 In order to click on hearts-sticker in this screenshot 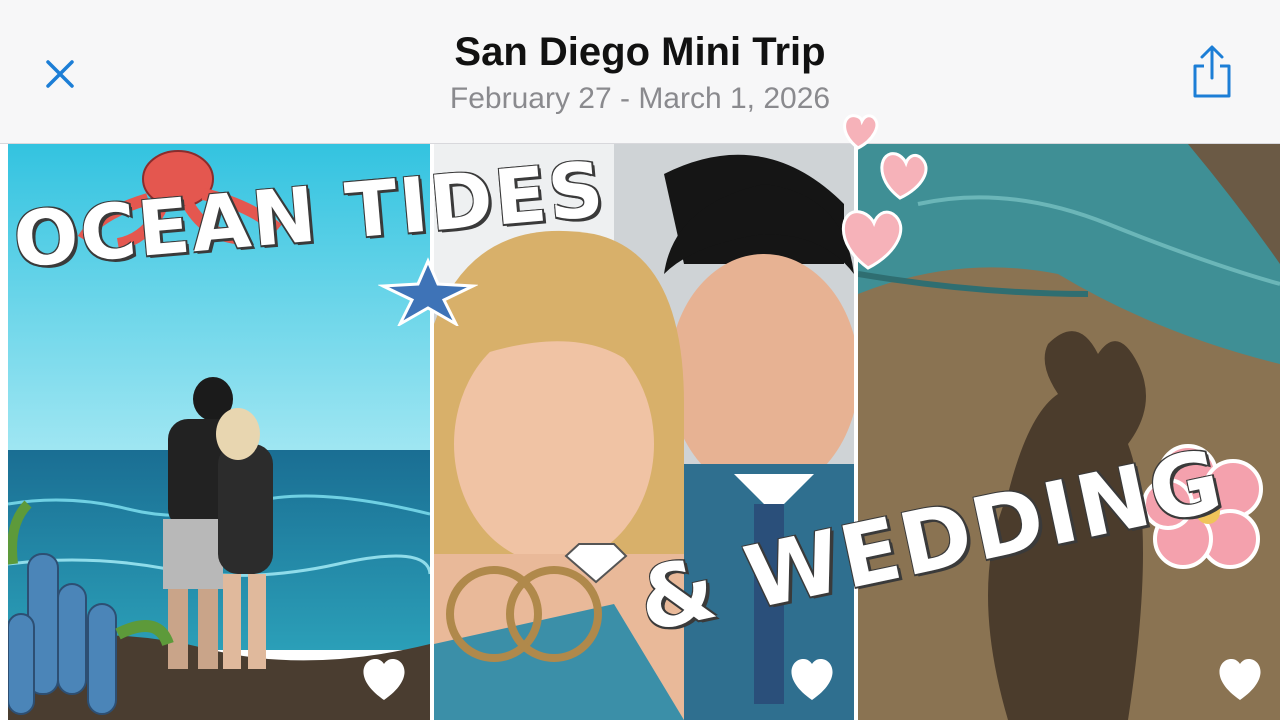, I will do `click(884, 192)`.